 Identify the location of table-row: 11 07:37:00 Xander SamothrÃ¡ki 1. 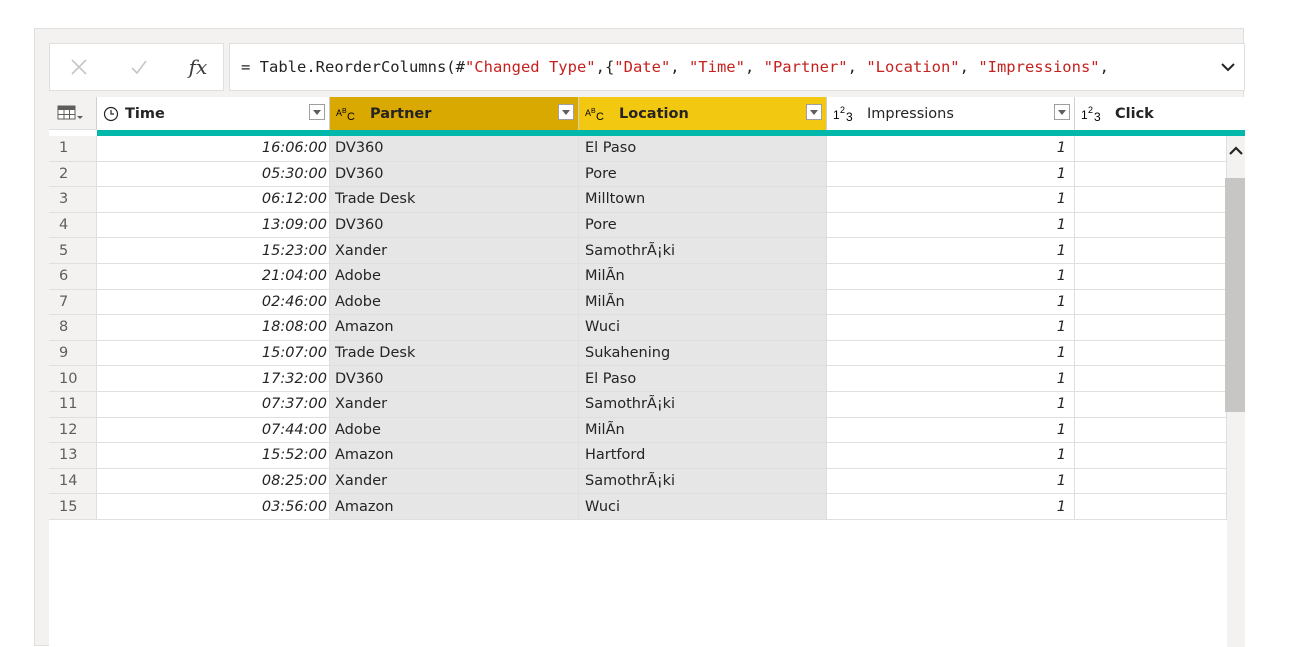
(638, 405).